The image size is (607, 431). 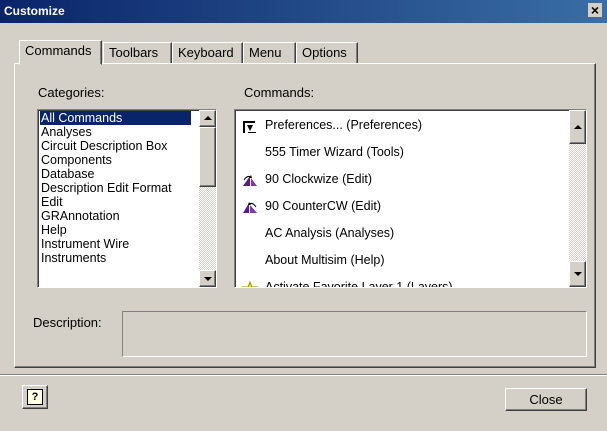 I want to click on category-item: Circuit Description Box, so click(x=128, y=146).